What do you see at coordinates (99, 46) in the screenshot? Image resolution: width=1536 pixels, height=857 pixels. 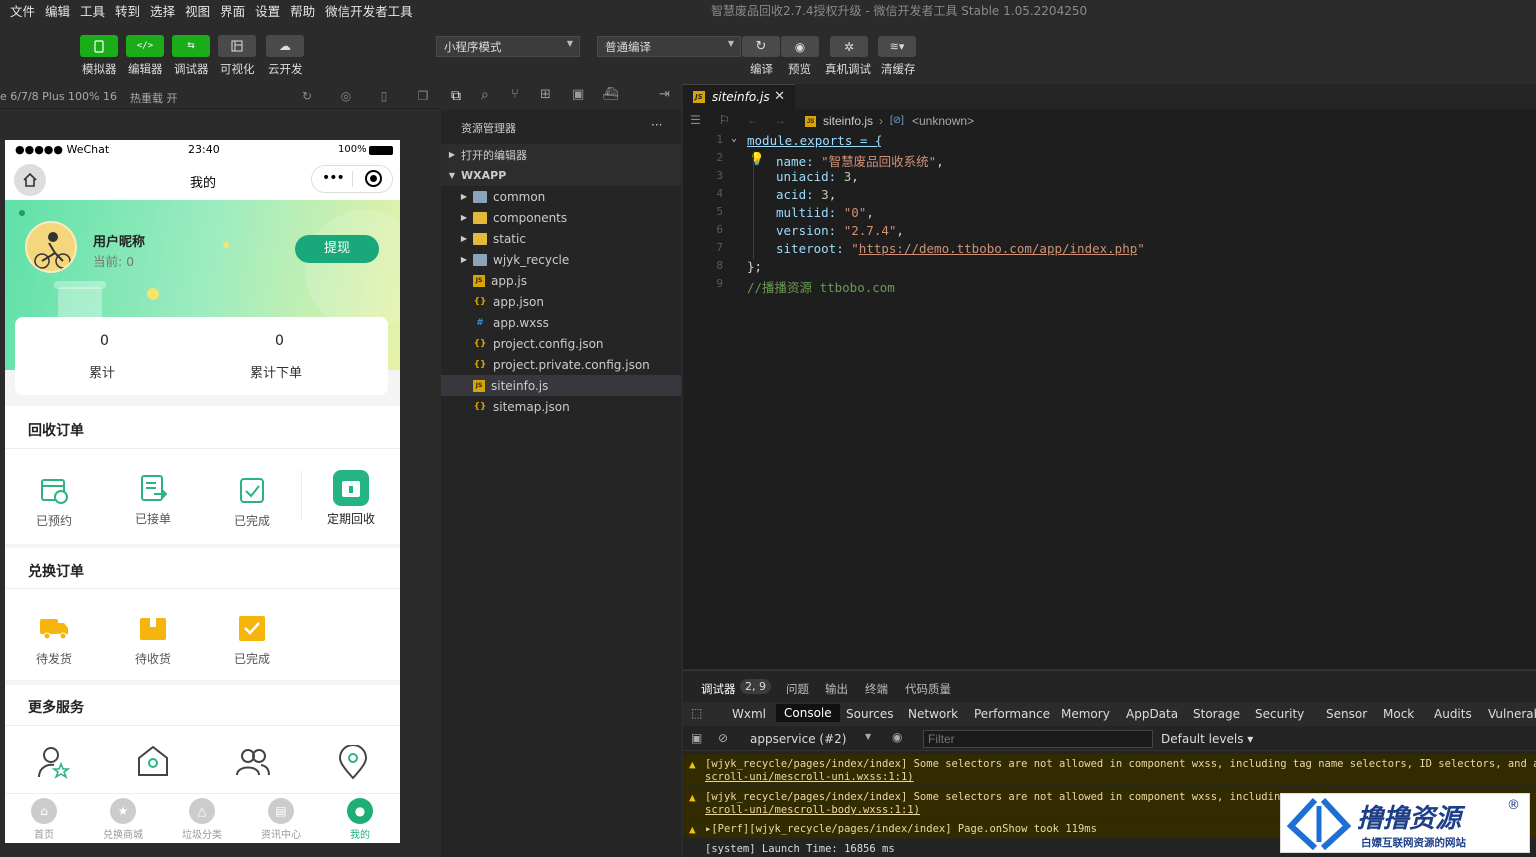 I see `simulator-toggle-button` at bounding box center [99, 46].